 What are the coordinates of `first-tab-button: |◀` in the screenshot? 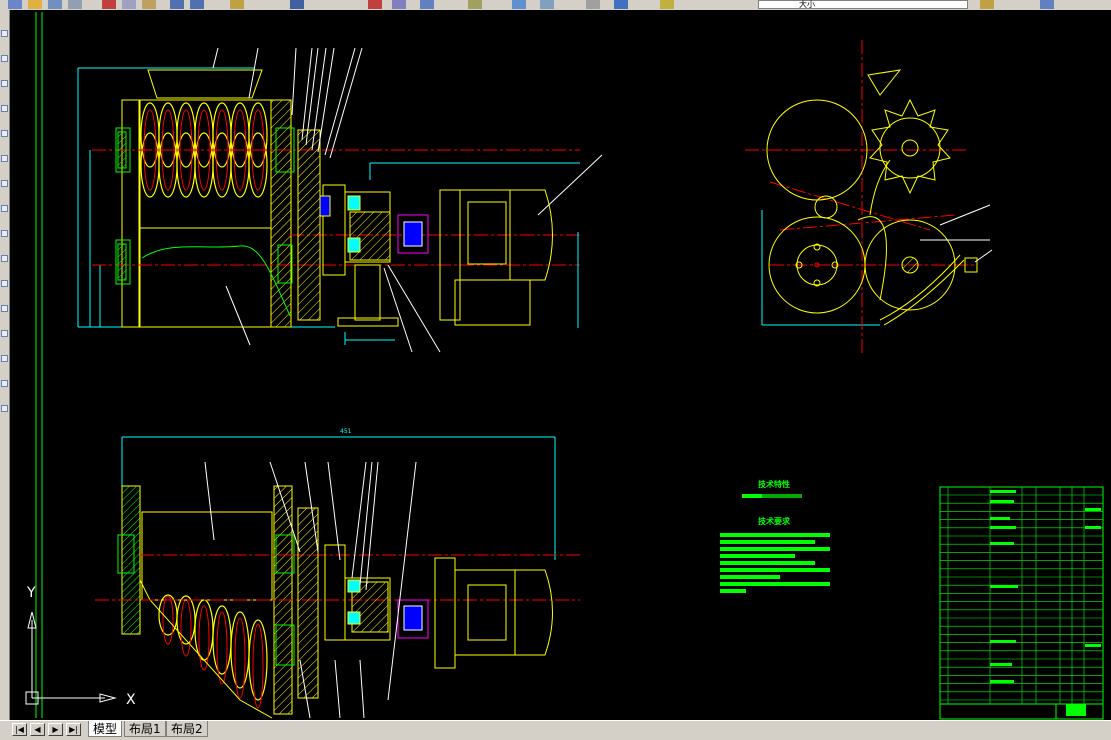 It's located at (19, 729).